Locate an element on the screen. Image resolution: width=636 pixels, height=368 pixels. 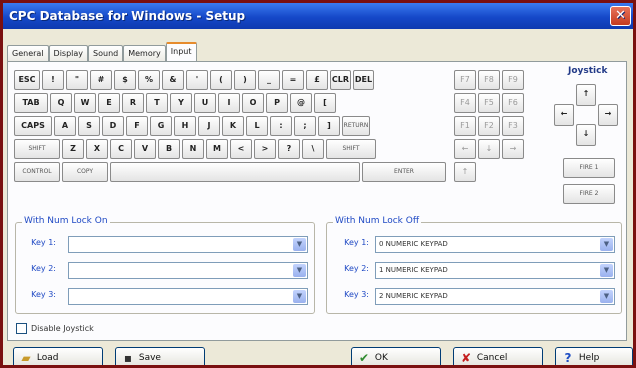
key-row1: % is located at coordinates (149, 80).